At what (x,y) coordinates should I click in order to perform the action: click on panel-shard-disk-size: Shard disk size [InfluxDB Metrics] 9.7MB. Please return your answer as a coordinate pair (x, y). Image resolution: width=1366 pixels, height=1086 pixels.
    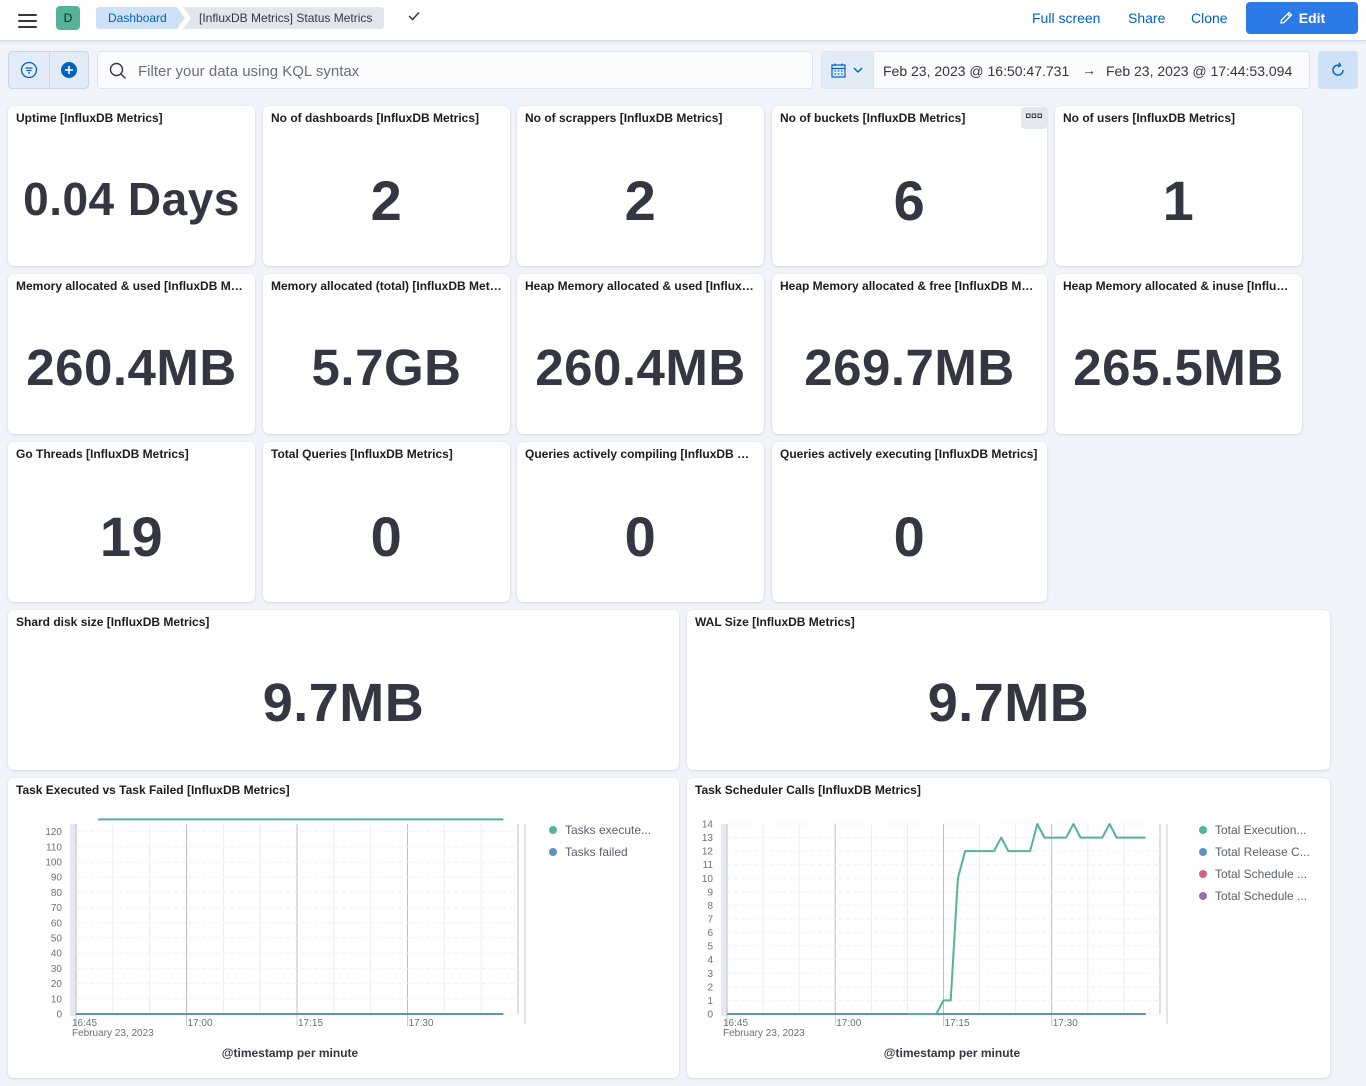
    Looking at the image, I should click on (343, 690).